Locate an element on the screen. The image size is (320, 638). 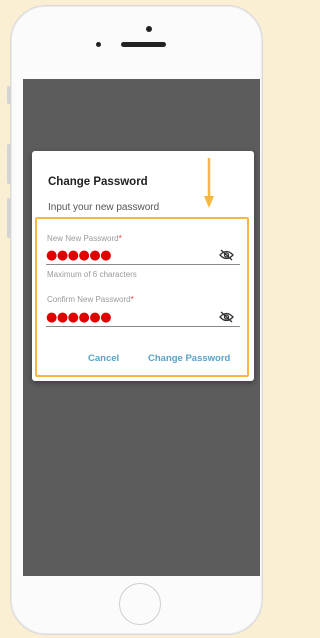
confirm-password-label: Confirm New Password* is located at coordinates (90, 299).